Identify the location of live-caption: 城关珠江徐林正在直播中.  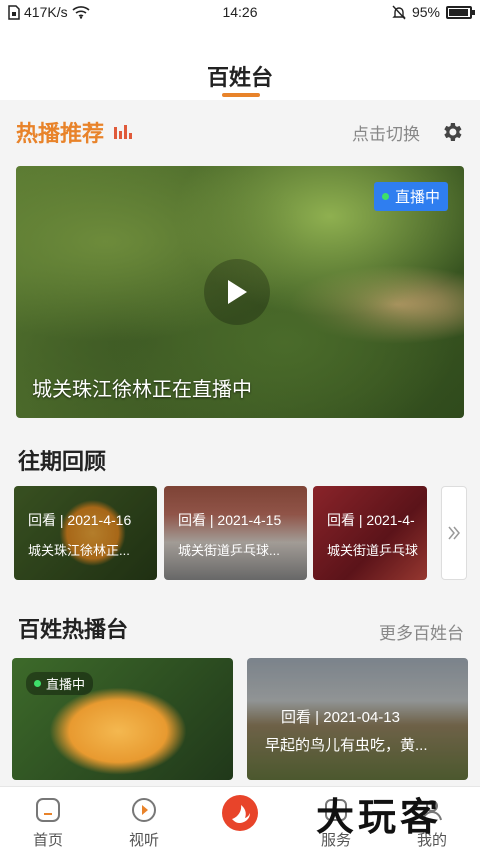
(142, 390).